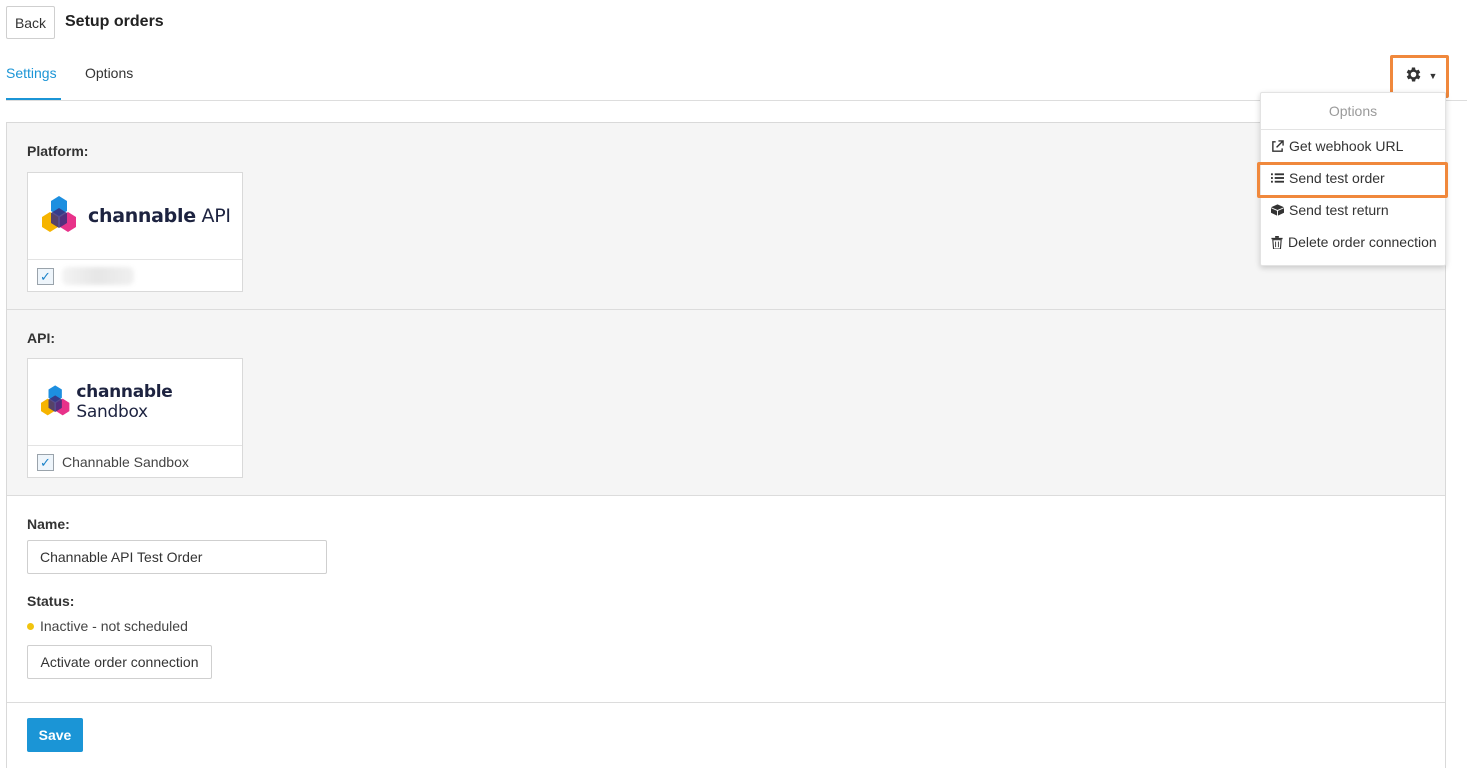 The height and width of the screenshot is (780, 1467). I want to click on platform-label: Platform:, so click(58, 151).